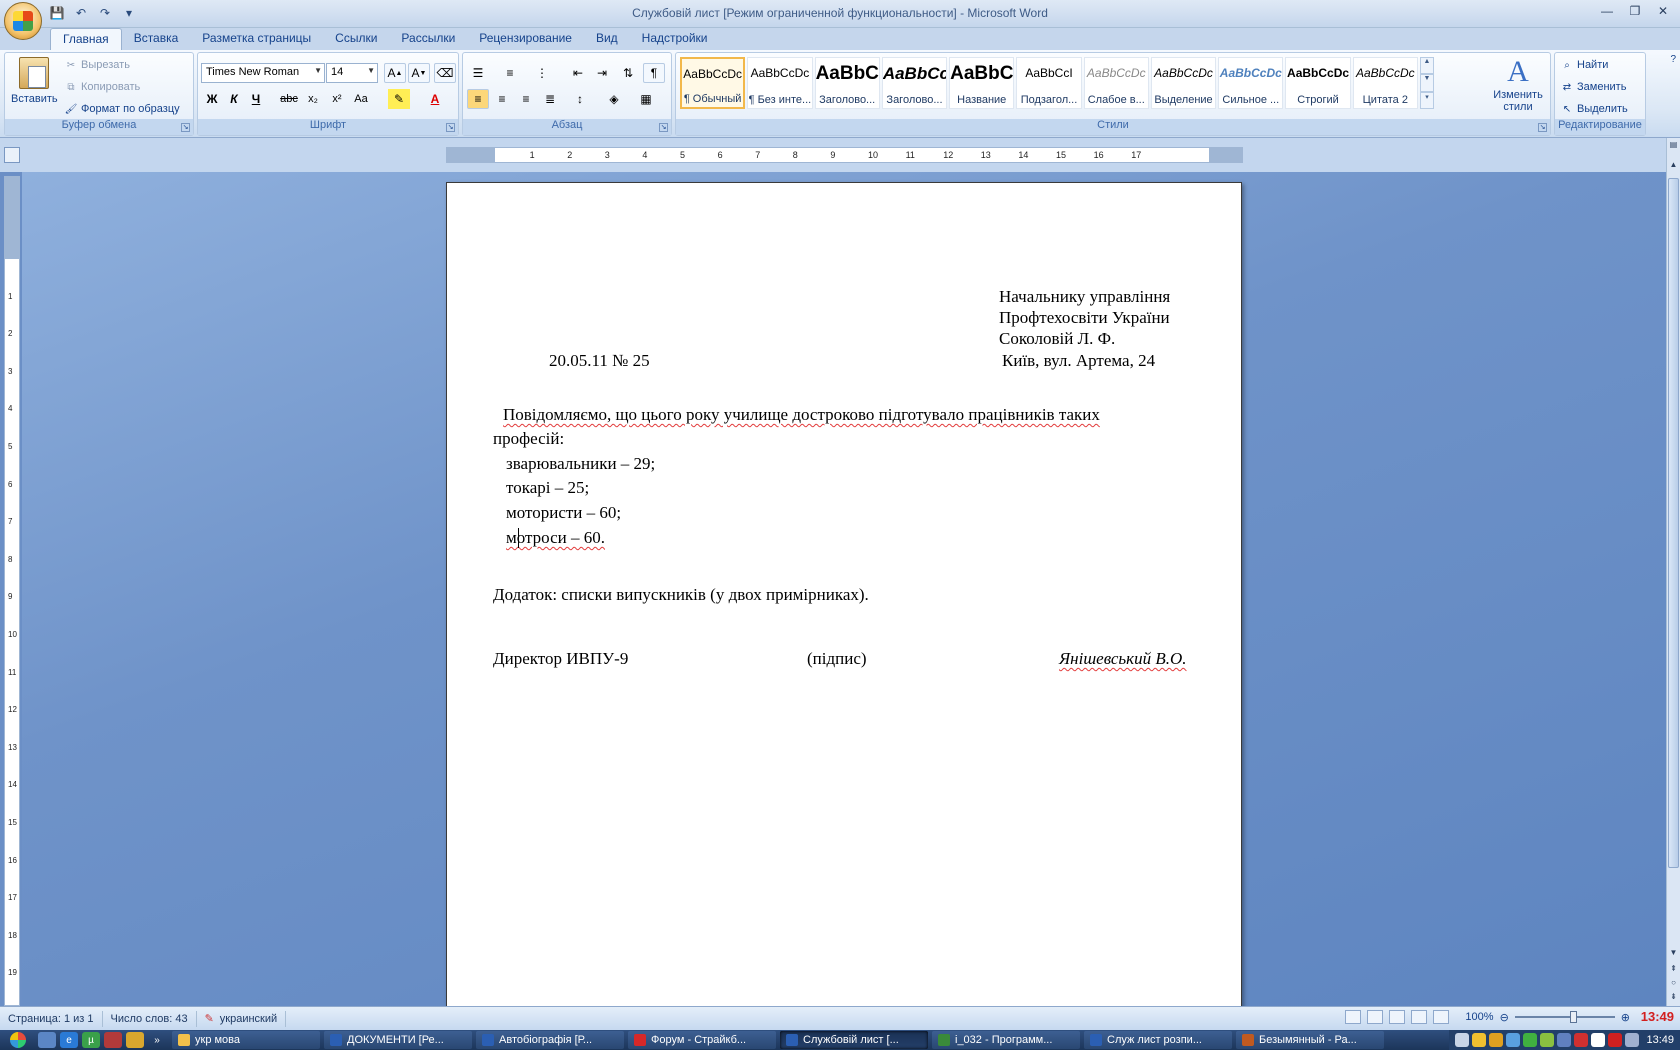 This screenshot has height=1050, width=1680. What do you see at coordinates (580, 99) in the screenshot?
I see `line-spacing-icon: ↕` at bounding box center [580, 99].